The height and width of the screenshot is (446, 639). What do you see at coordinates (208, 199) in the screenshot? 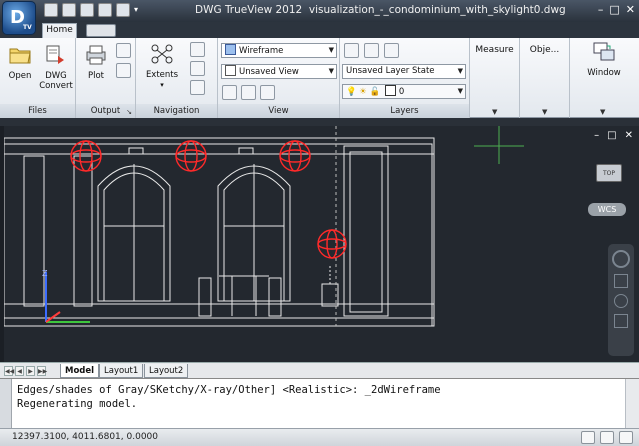
I see `point-light-icons` at bounding box center [208, 199].